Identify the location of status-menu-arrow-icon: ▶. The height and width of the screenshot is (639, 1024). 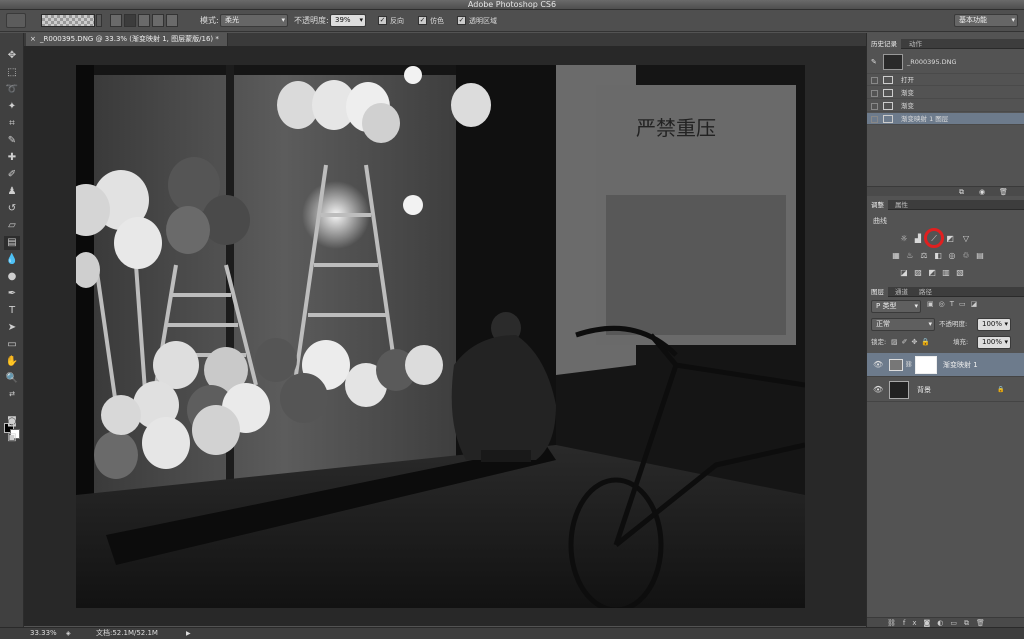
(188, 633).